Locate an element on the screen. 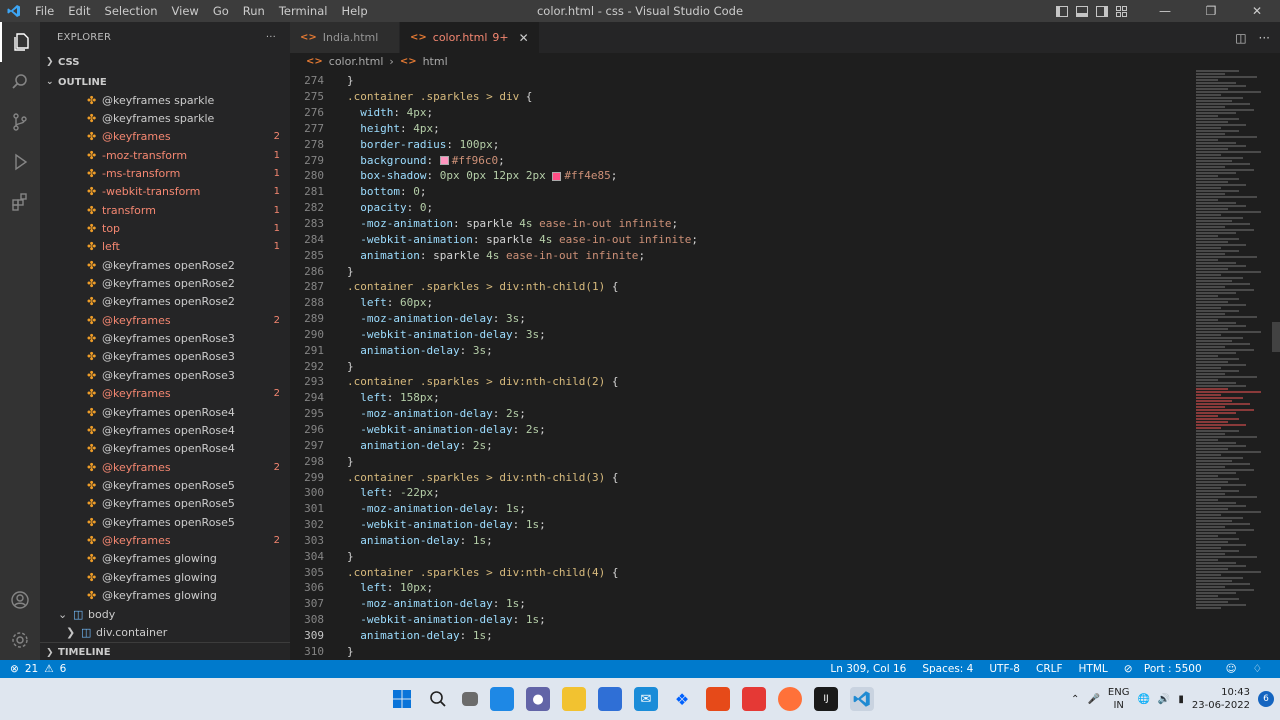 This screenshot has height=720, width=1280. menu-selection: Selection is located at coordinates (131, 11).